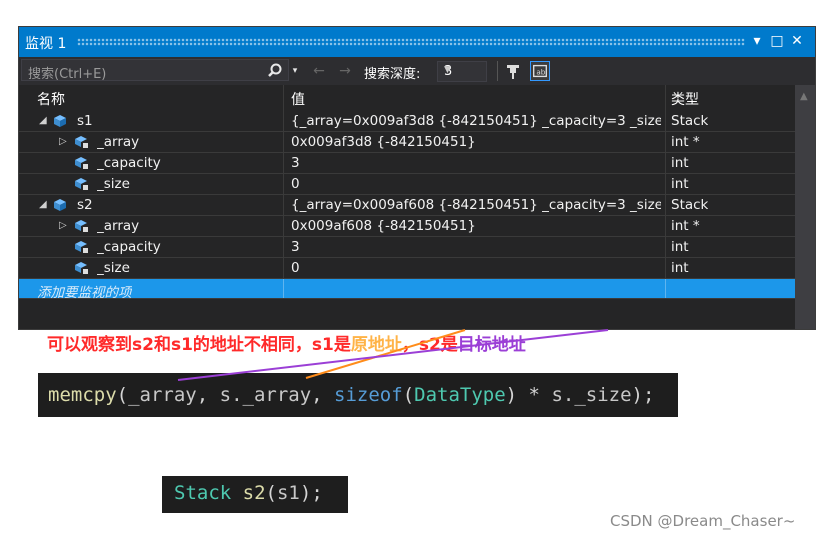 The image size is (840, 542). I want to click on svg-text: ab, so click(540, 72).